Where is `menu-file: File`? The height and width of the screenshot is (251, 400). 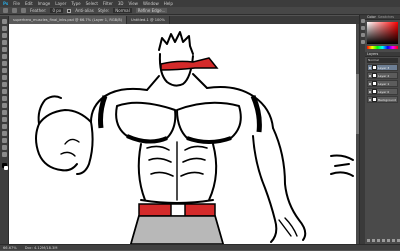
menu-file: File is located at coordinates (16, 3).